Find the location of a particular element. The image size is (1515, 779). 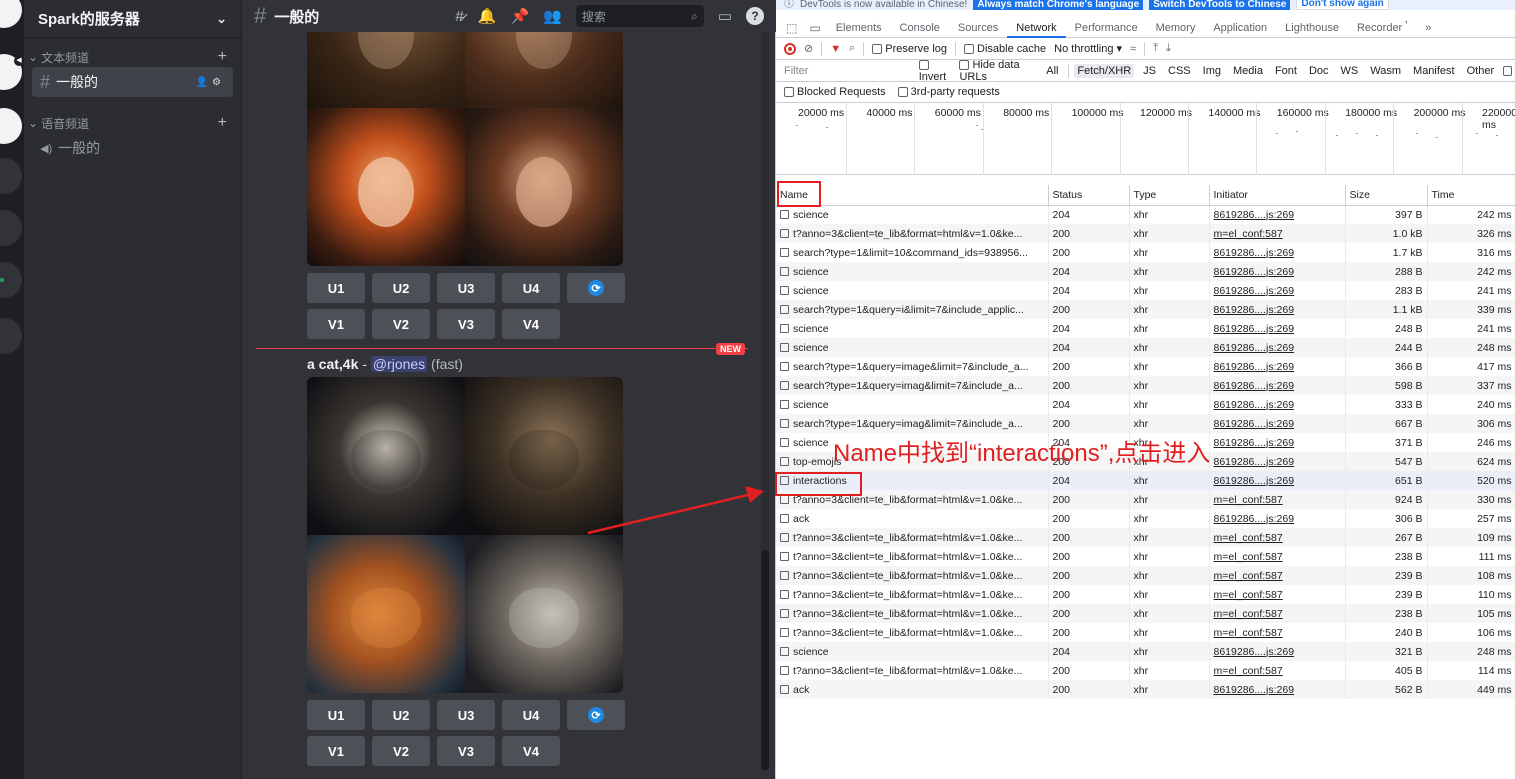

category-text: ⌄ 文本频道 + is located at coordinates (132, 57).